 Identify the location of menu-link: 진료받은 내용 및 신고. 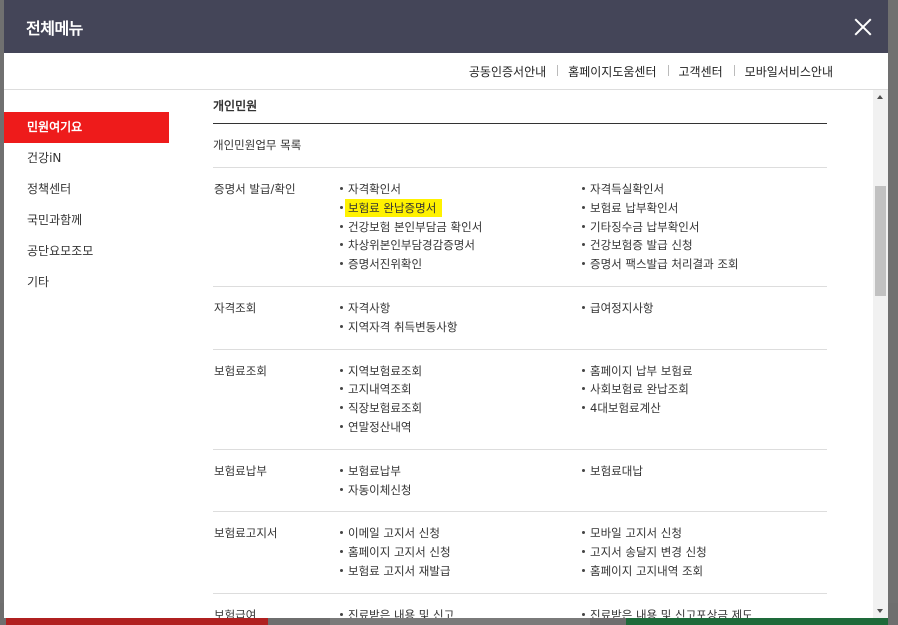
(461, 612).